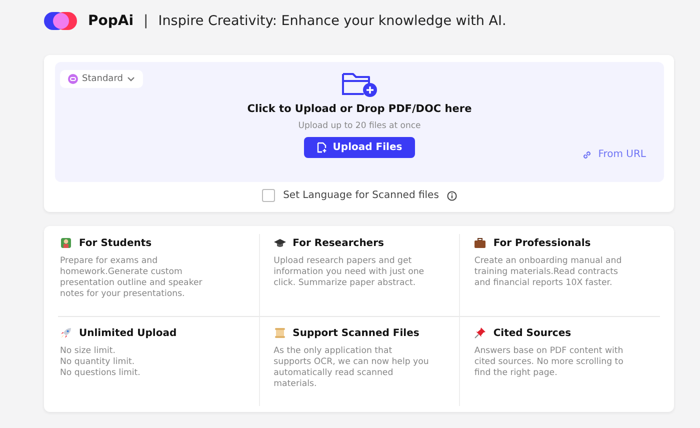 This screenshot has width=700, height=428. What do you see at coordinates (61, 21) in the screenshot?
I see `logo-icon` at bounding box center [61, 21].